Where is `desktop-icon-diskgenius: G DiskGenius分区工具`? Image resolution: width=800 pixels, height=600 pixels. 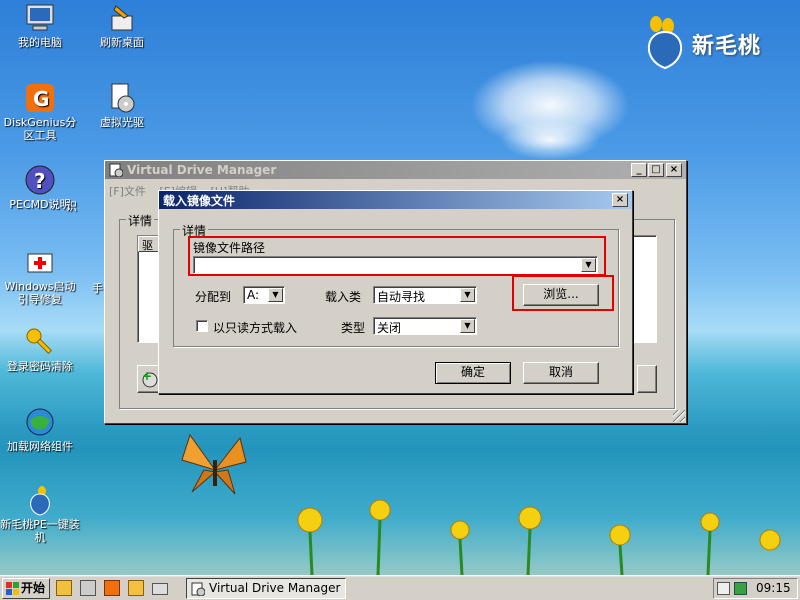
desktop-icon-diskgenius: G DiskGenius分区工具 is located at coordinates (40, 112).